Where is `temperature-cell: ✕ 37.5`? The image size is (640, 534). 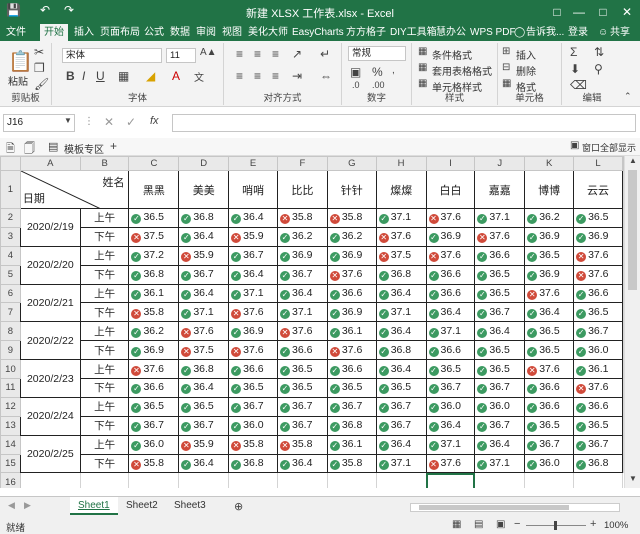 temperature-cell: ✕ 37.5 is located at coordinates (401, 255).